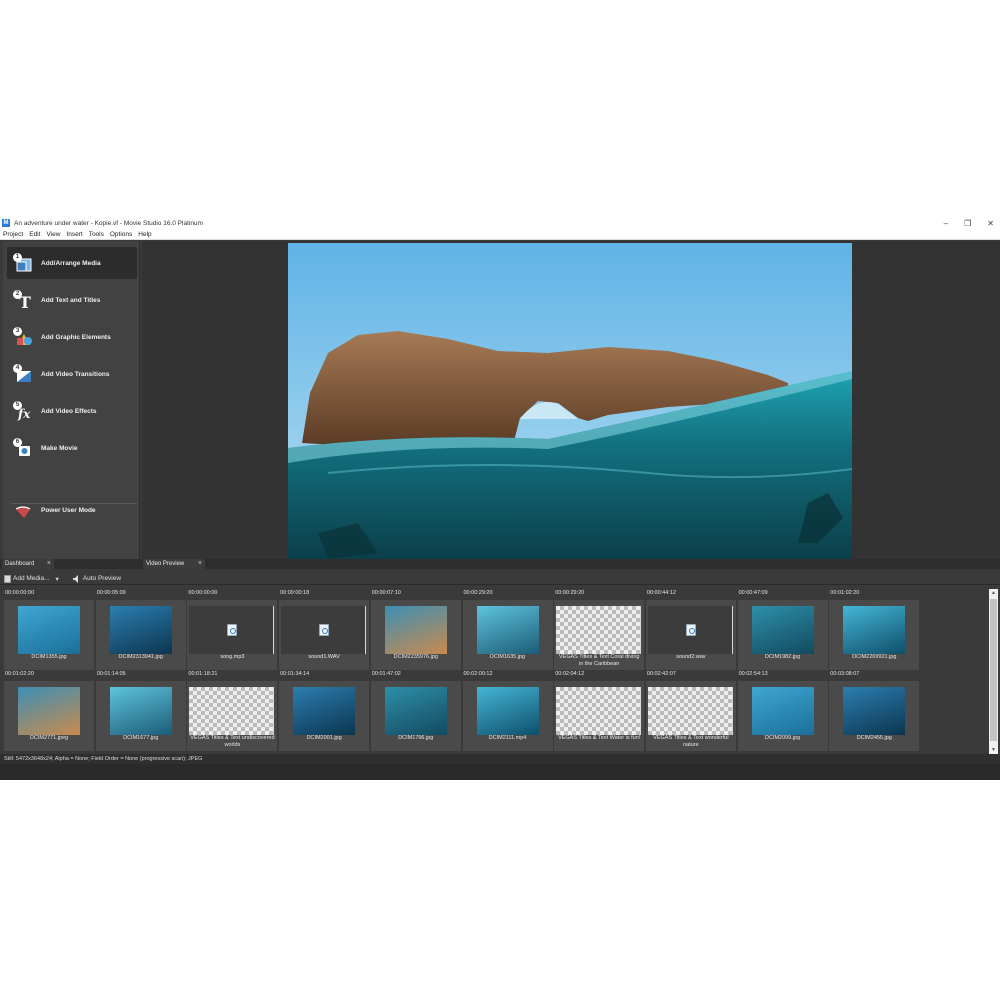 Image resolution: width=1000 pixels, height=1000 pixels. I want to click on media-card: DCIM2111.mp4, so click(507, 716).